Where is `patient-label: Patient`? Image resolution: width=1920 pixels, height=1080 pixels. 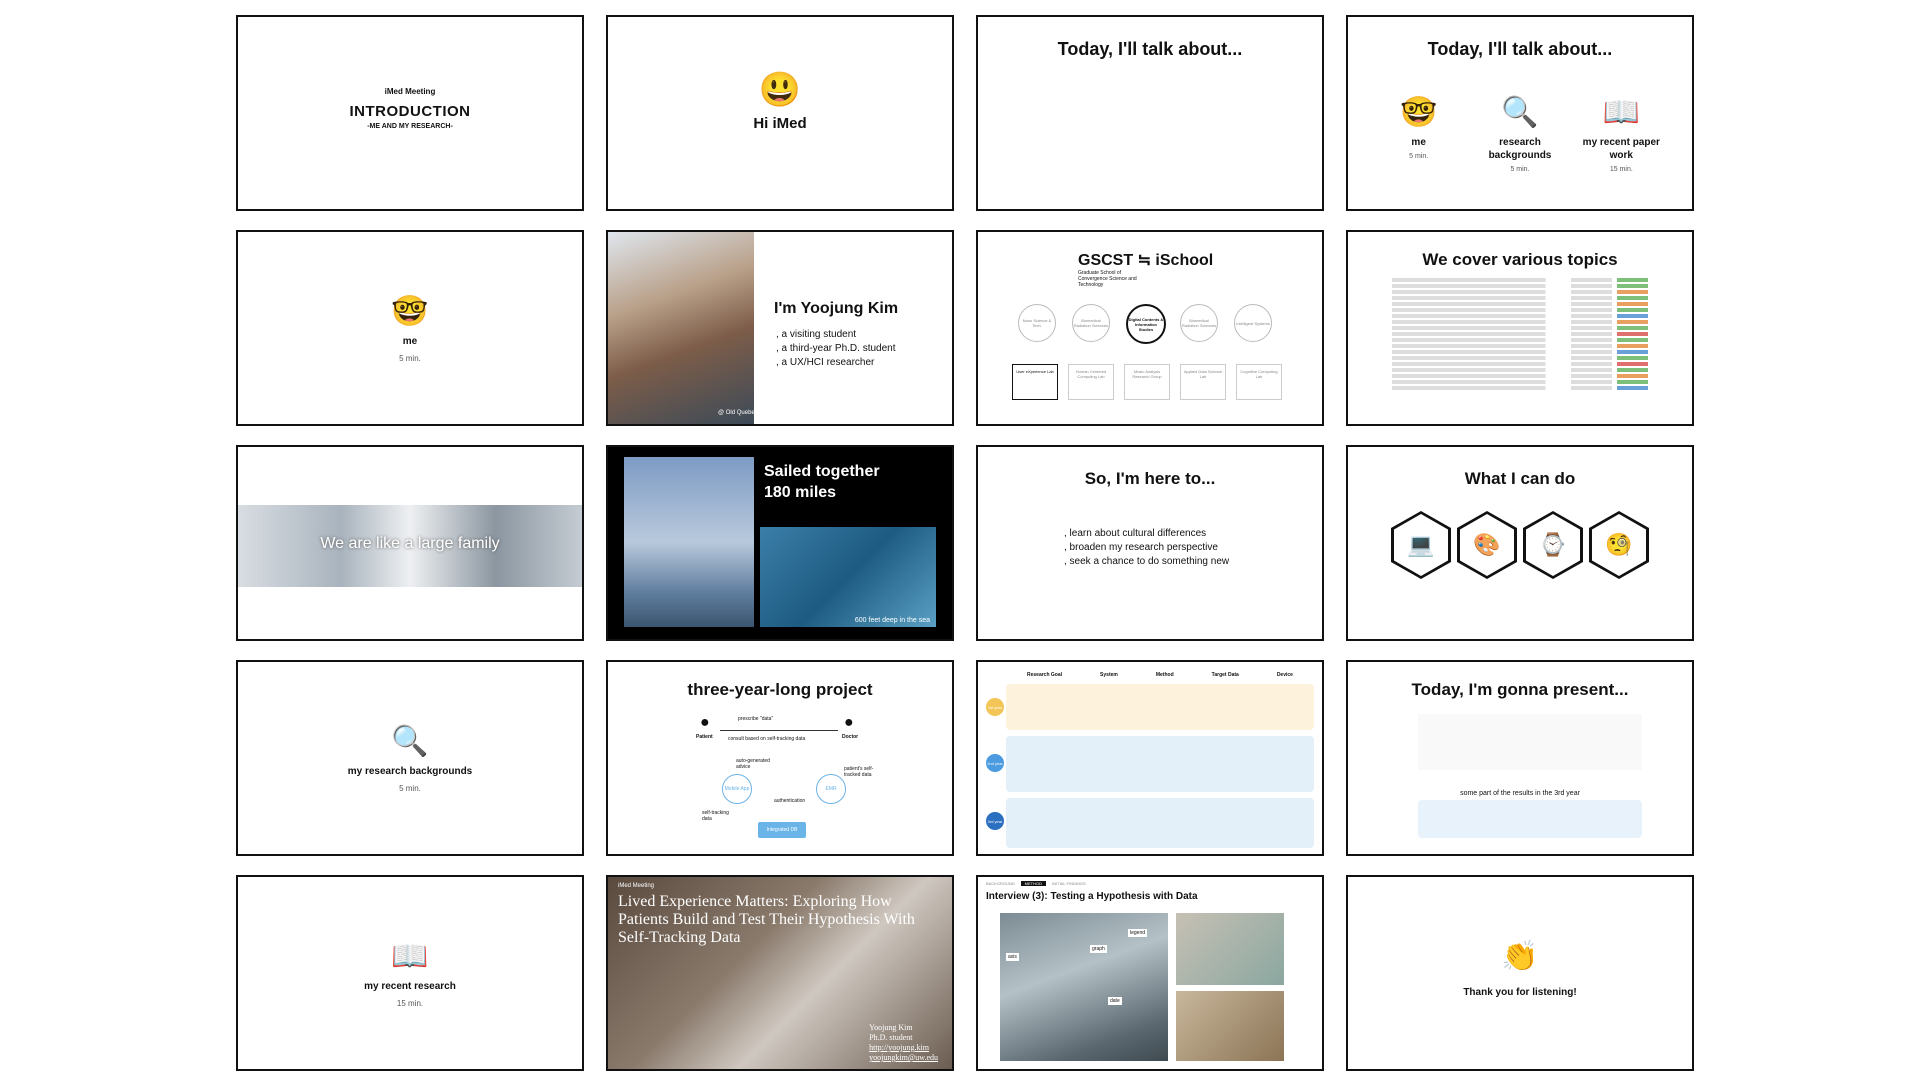 patient-label: Patient is located at coordinates (704, 737).